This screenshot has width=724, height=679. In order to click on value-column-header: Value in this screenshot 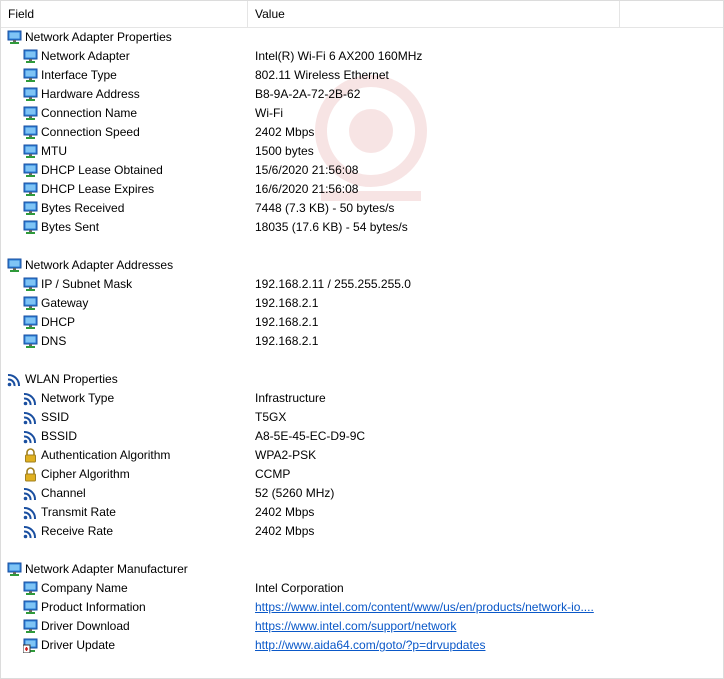, I will do `click(434, 14)`.